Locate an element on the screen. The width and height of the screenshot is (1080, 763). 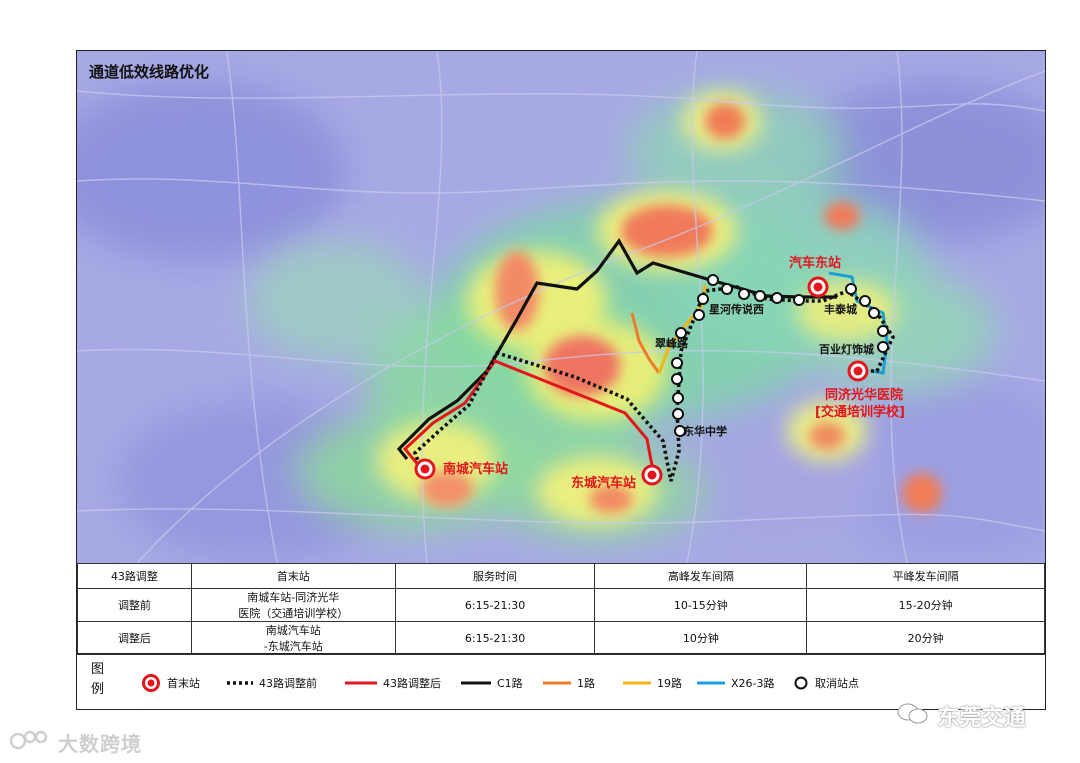
terminal-label-tongji-2: [交通培训学校] is located at coordinates (860, 412).